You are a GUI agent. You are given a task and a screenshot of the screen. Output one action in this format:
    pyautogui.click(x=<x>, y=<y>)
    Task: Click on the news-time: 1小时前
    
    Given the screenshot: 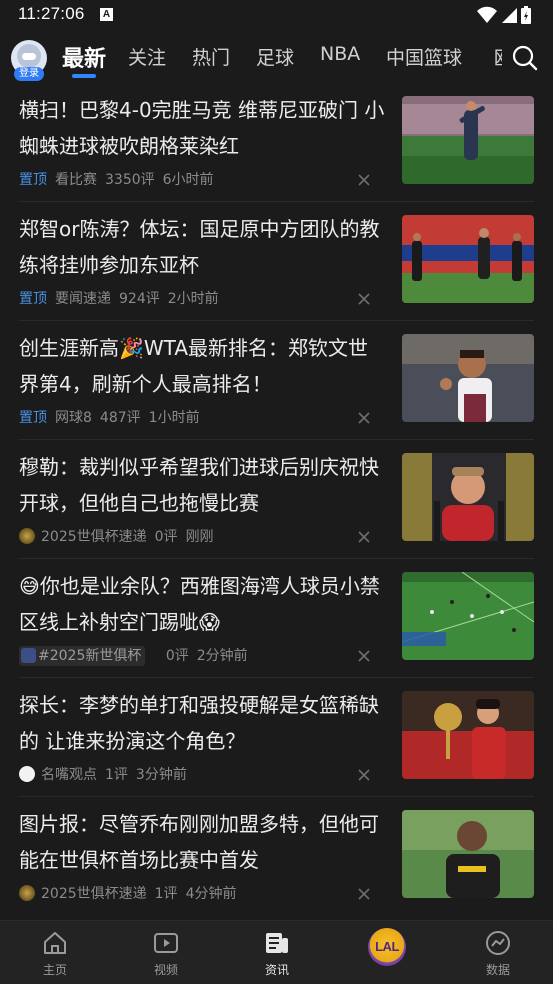 What is the action you would take?
    pyautogui.click(x=174, y=418)
    